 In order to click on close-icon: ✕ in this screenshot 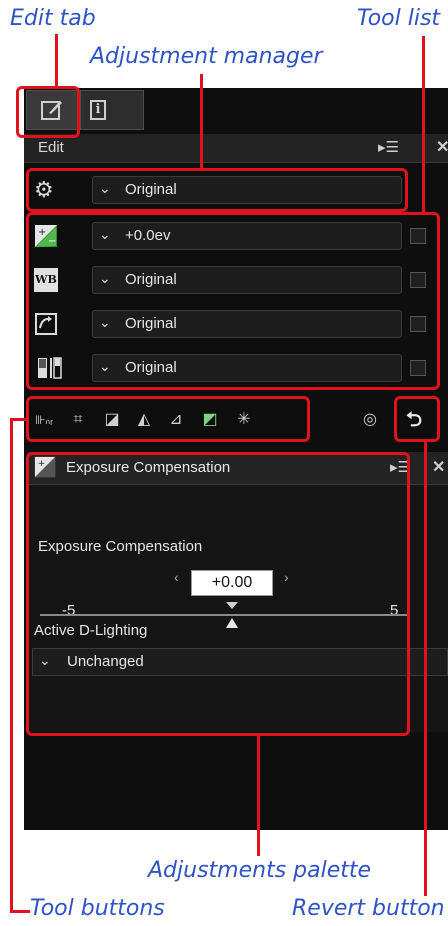, I will do `click(442, 147)`.